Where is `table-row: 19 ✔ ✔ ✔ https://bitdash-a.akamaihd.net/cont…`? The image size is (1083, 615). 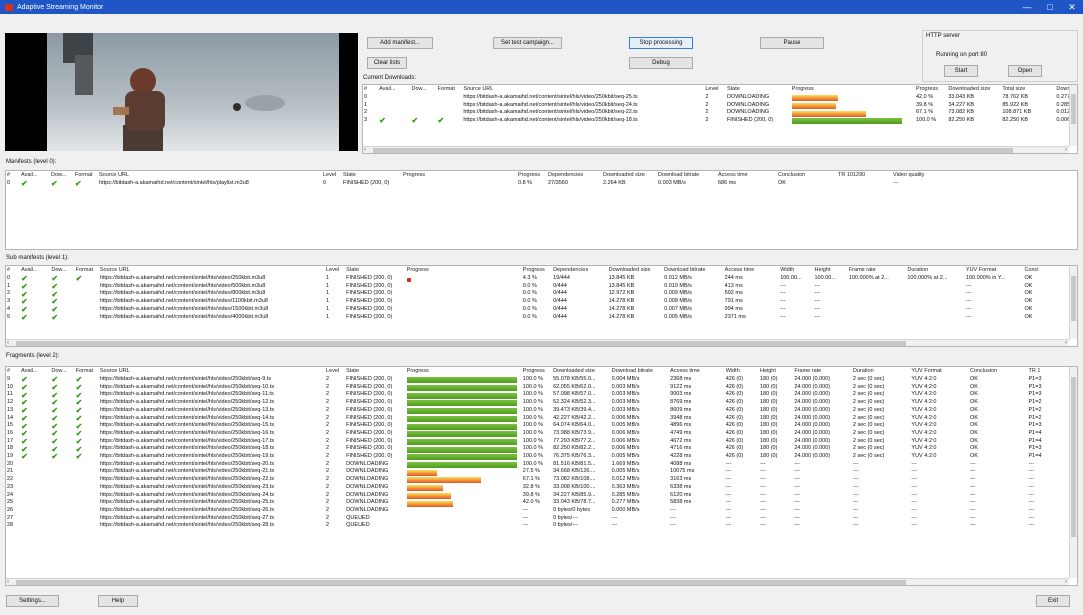
table-row: 19 ✔ ✔ ✔ https://bitdash-a.akamaihd.net/cont… is located at coordinates (537, 457).